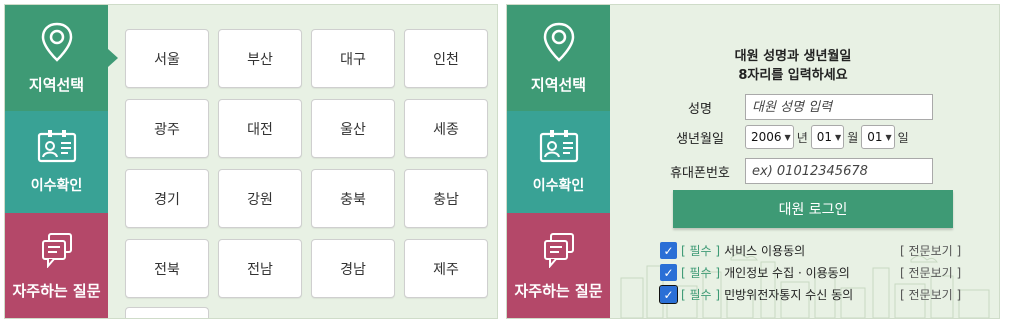  I want to click on name-row: 성명, so click(794, 107).